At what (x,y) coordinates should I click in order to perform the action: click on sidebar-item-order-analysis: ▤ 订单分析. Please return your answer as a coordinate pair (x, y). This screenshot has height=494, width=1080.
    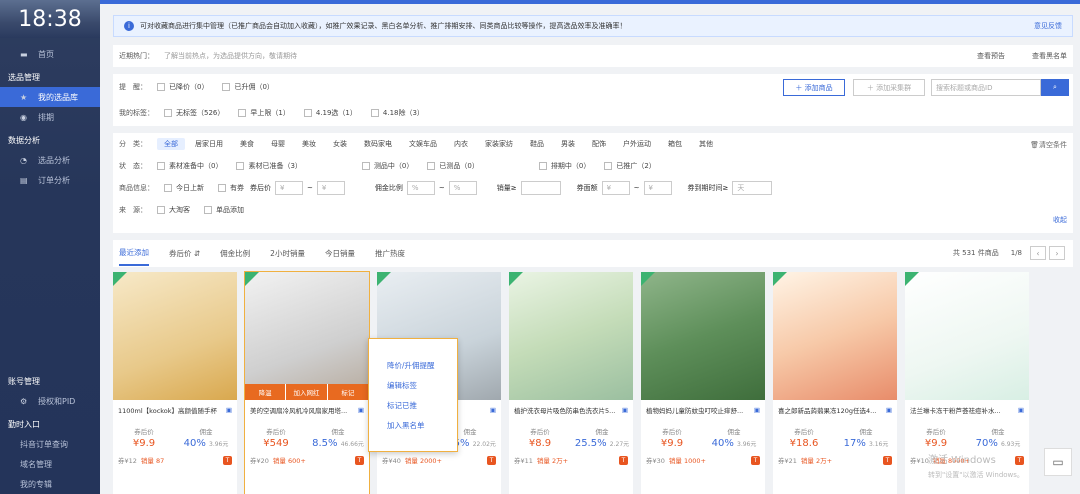
    Looking at the image, I should click on (50, 180).